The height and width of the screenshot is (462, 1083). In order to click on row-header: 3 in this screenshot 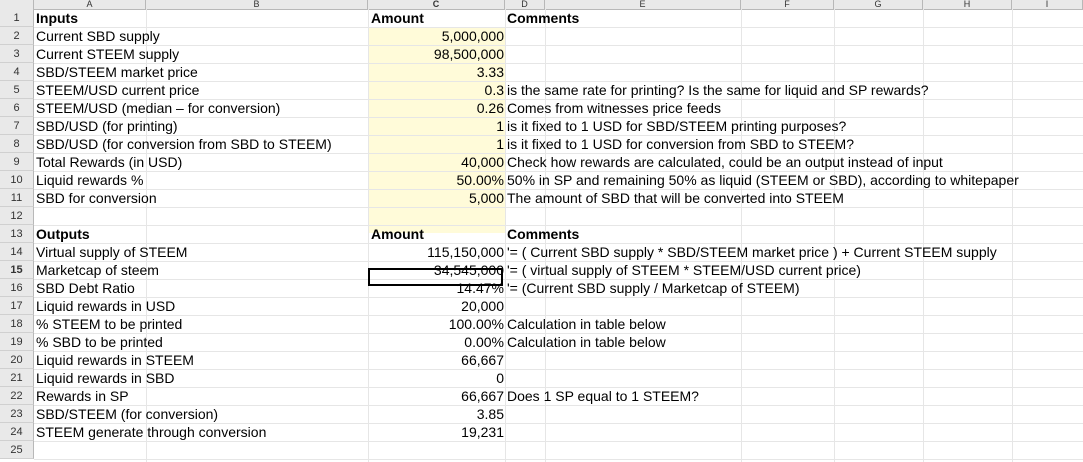, I will do `click(17, 54)`.